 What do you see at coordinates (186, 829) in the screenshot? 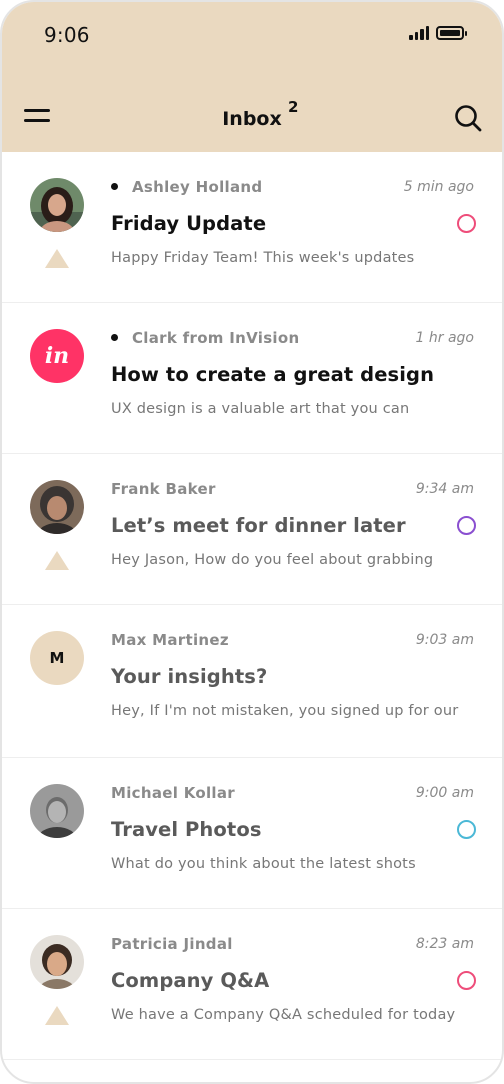
I see `message-subject: Travel Photos` at bounding box center [186, 829].